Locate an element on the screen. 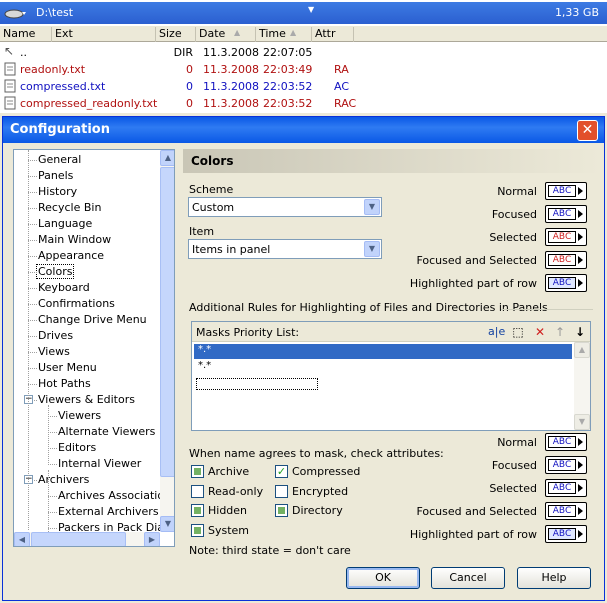 The image size is (607, 603). checkbox-read-only is located at coordinates (197, 491).